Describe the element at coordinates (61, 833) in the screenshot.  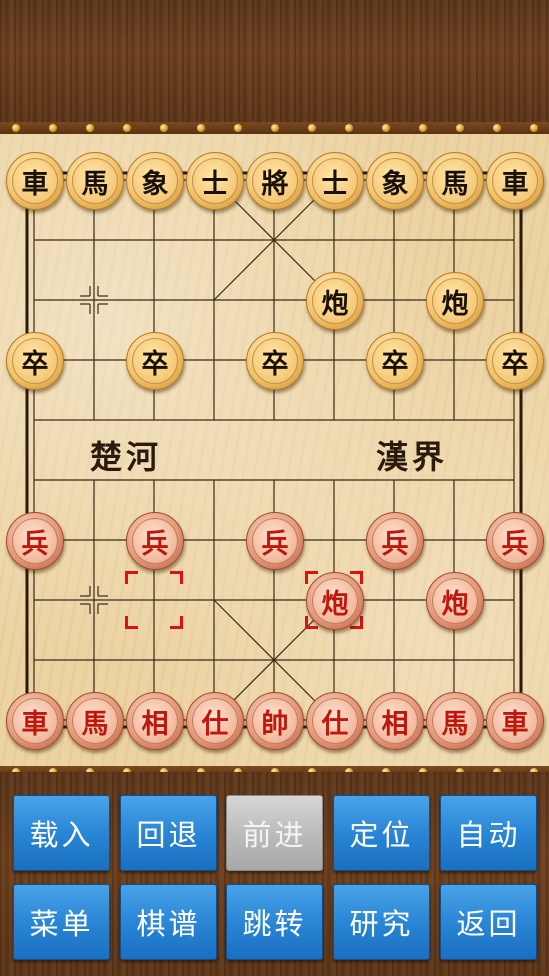
I see `load-button: 载入` at that location.